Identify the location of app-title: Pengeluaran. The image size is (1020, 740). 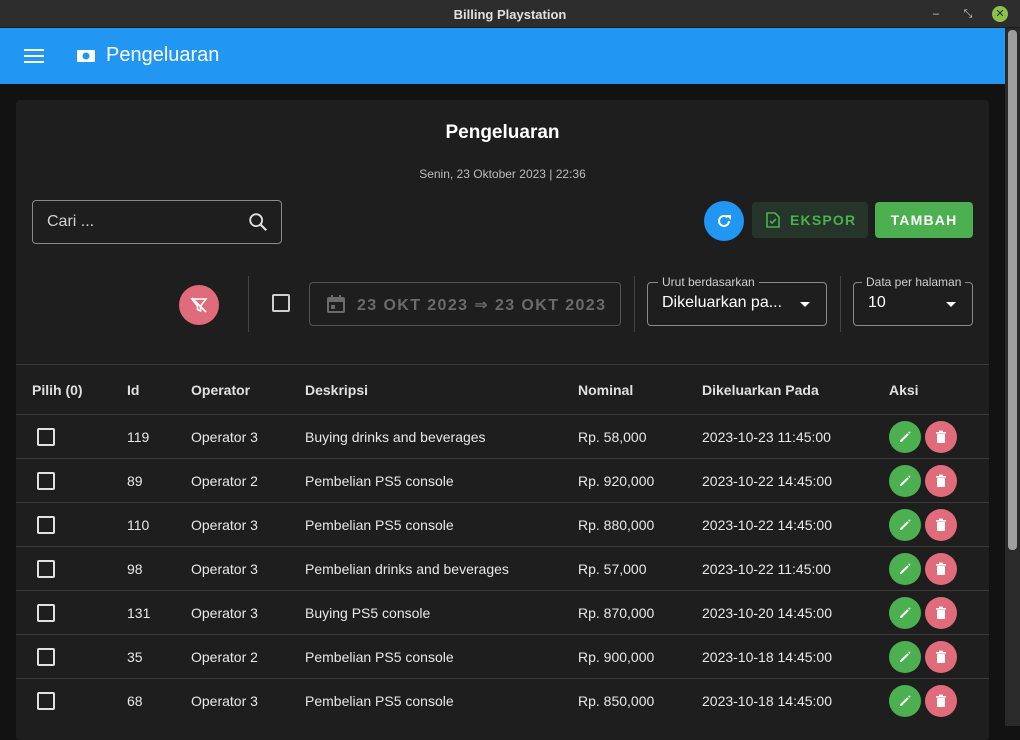
(163, 55).